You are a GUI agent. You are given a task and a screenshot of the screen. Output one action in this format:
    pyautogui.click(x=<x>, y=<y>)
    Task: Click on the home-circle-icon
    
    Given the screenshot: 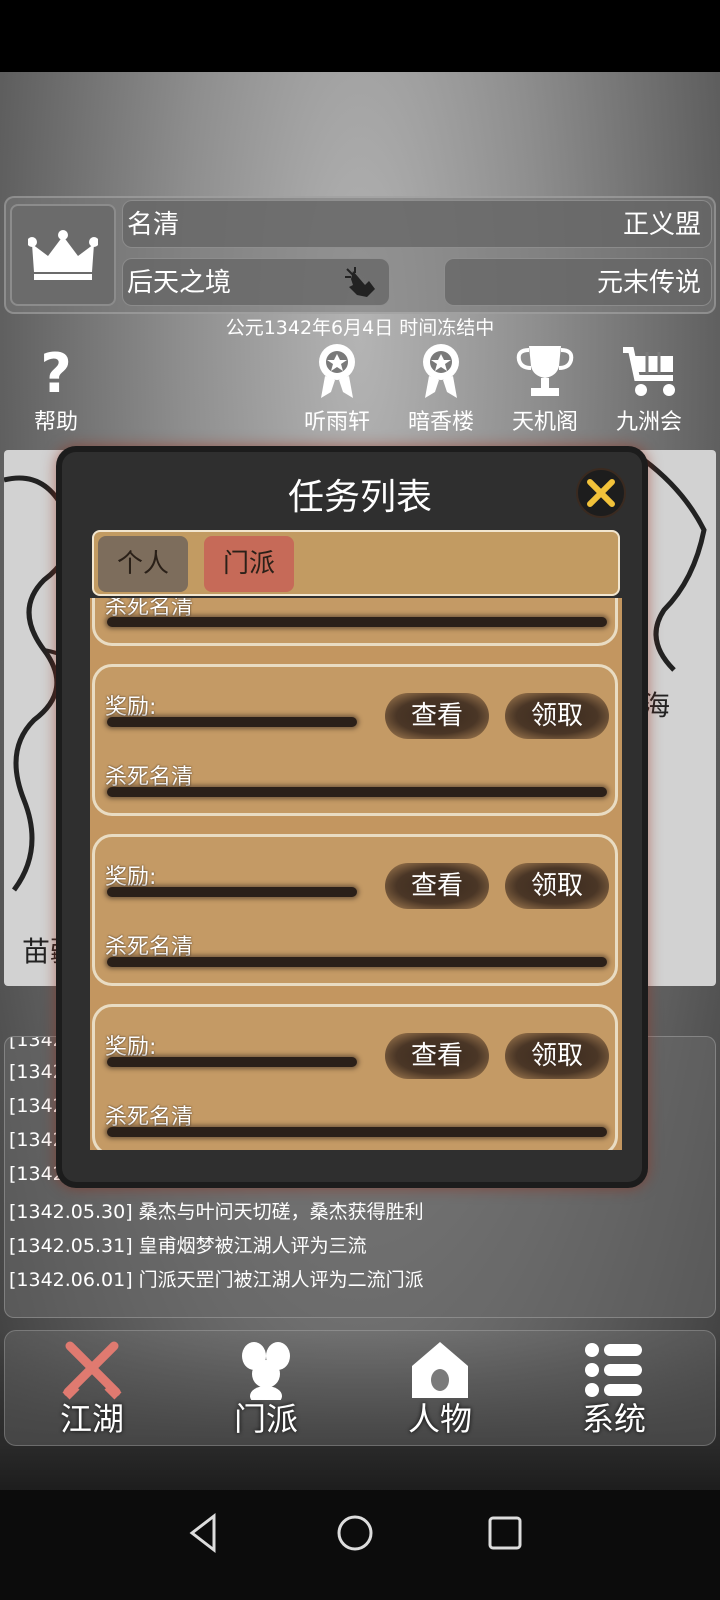 What is the action you would take?
    pyautogui.click(x=355, y=1533)
    